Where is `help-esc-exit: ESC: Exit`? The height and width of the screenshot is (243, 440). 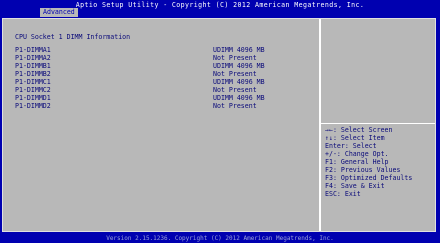
help-esc-exit: ESC: Exit is located at coordinates (343, 194).